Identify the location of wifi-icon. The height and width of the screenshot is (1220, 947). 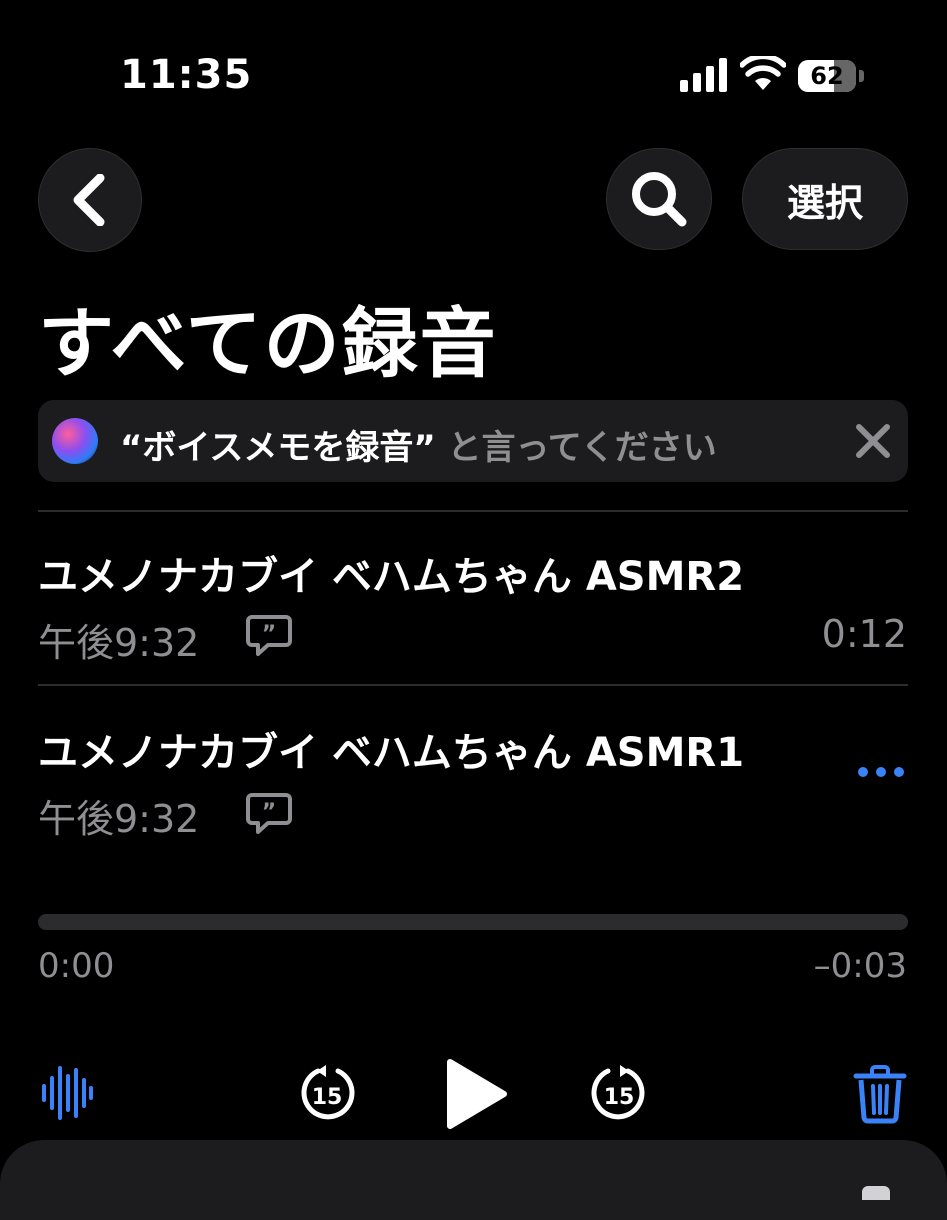
(763, 73).